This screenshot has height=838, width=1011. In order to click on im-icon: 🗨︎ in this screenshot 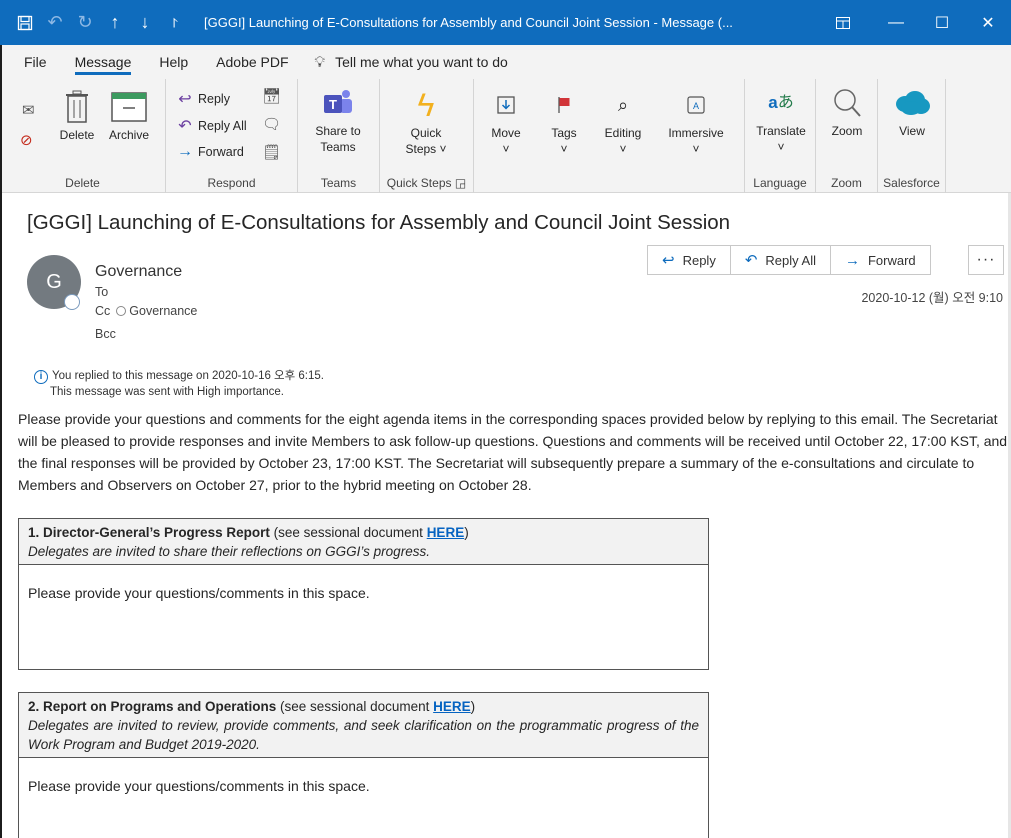, I will do `click(271, 124)`.